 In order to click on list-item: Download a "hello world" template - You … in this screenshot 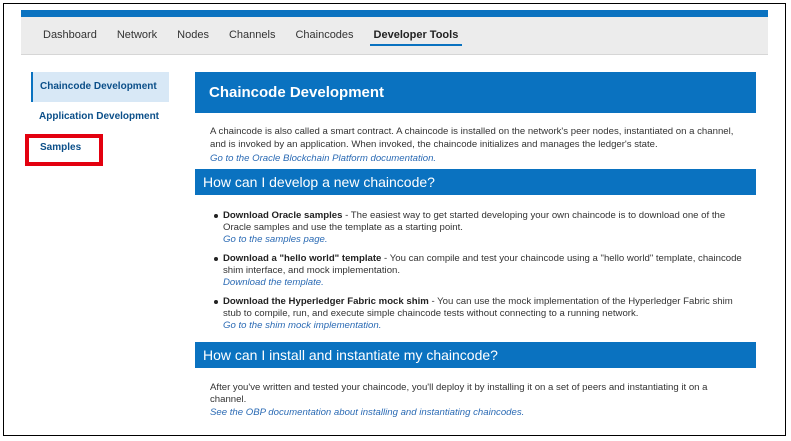, I will do `click(478, 270)`.